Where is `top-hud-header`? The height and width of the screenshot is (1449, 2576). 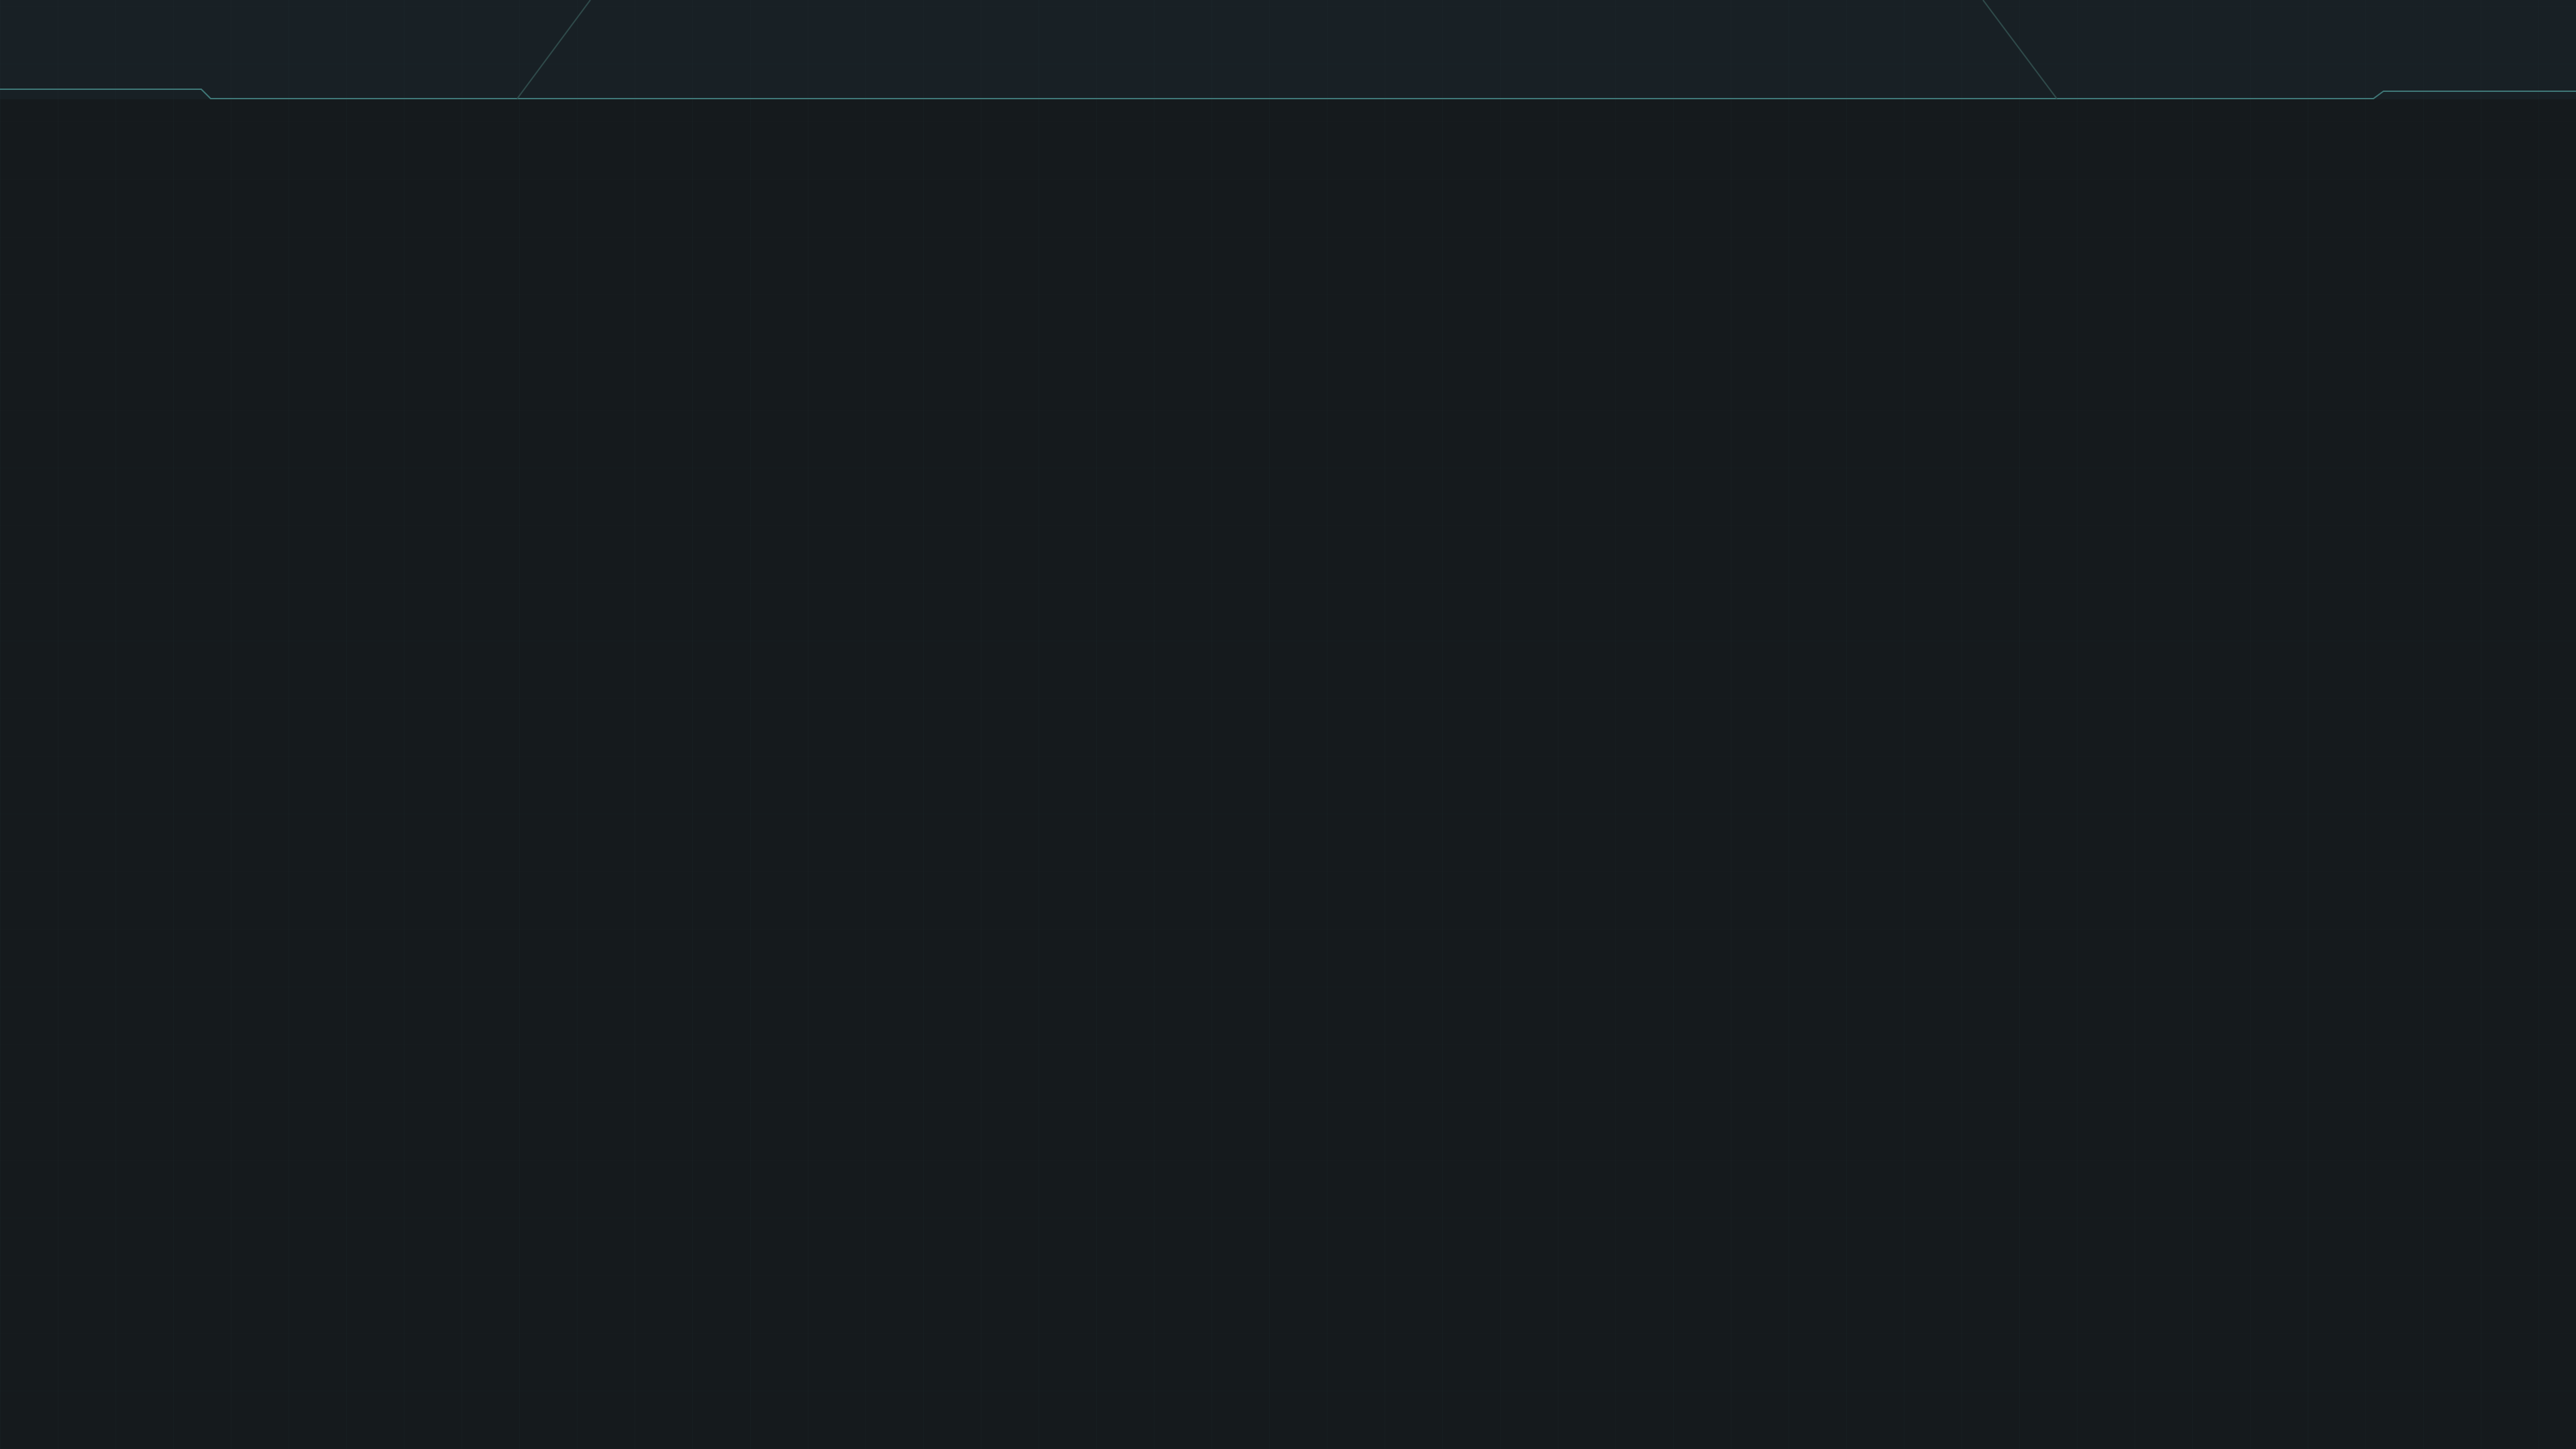 top-hud-header is located at coordinates (1288, 49).